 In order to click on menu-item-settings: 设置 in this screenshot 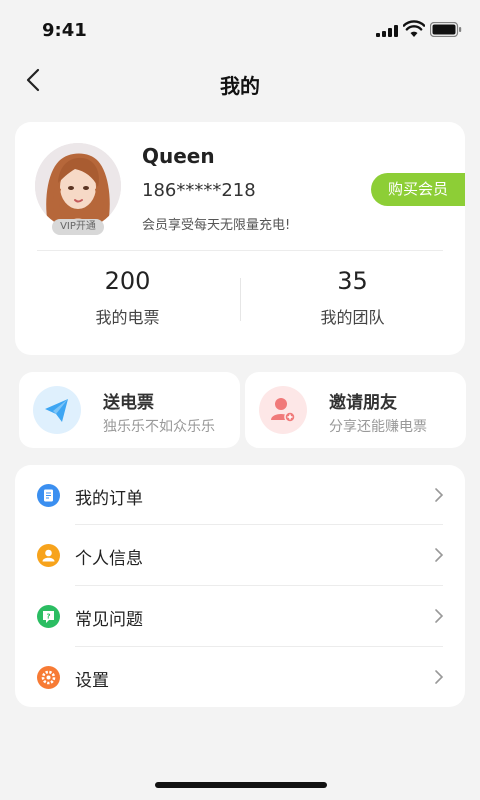, I will do `click(240, 677)`.